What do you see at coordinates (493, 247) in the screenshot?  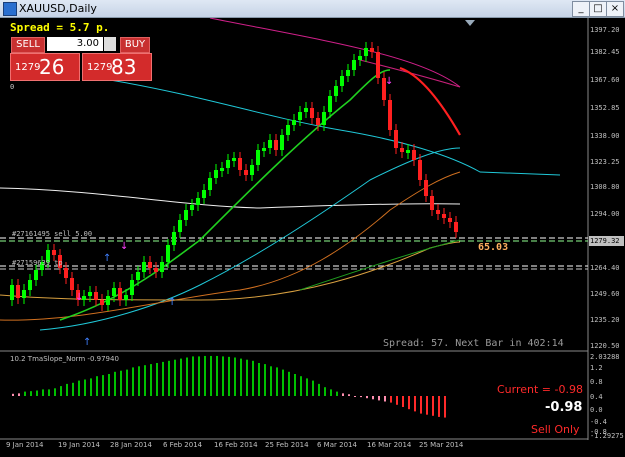 I see `pips-label: 65.03` at bounding box center [493, 247].